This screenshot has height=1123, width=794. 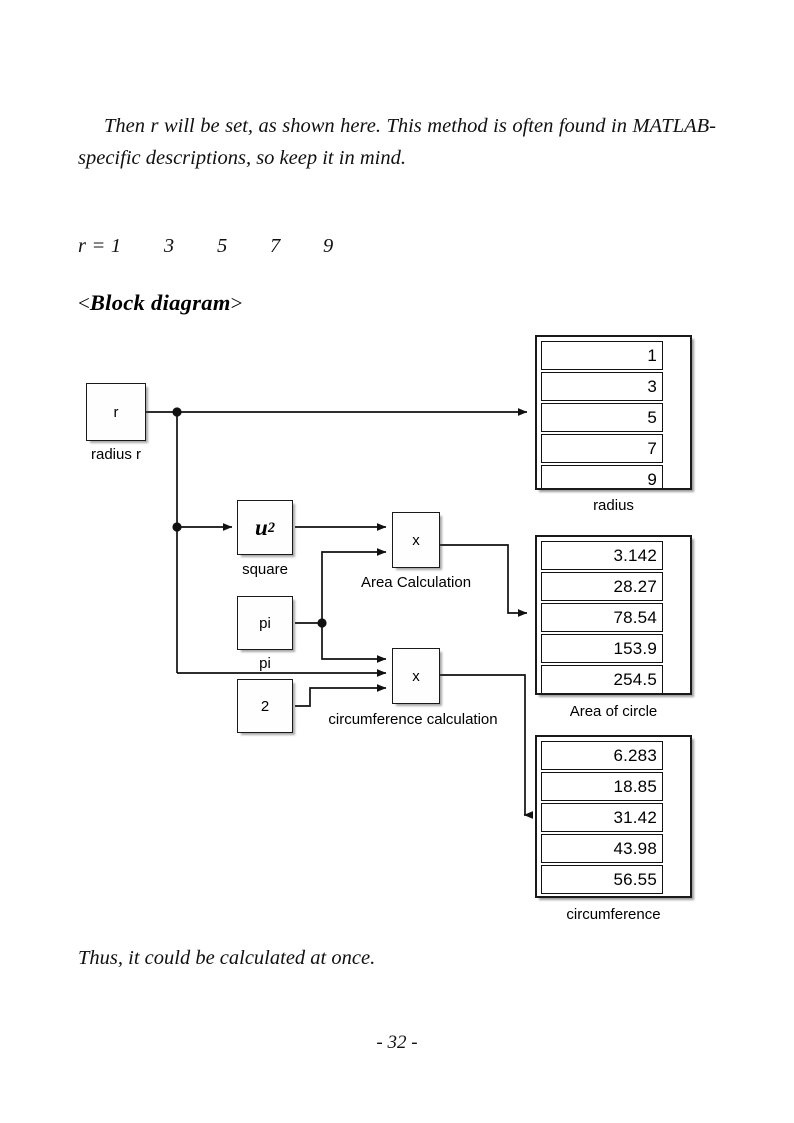 I want to click on display-row: 28.27, so click(x=602, y=586).